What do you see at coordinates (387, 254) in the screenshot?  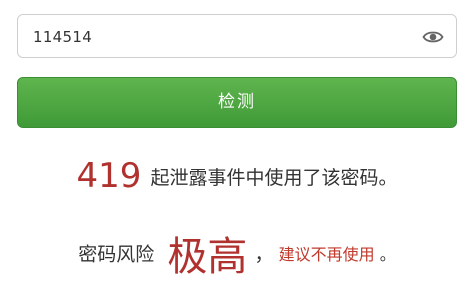 I see `risk-period: 。` at bounding box center [387, 254].